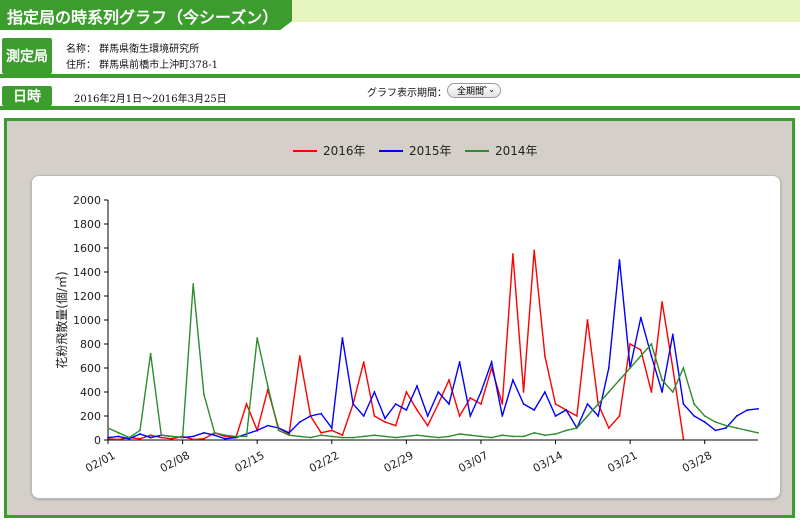 The width and height of the screenshot is (800, 523). Describe the element at coordinates (150, 99) in the screenshot. I see `period-value: 2016年2月1日〜2016年3月25日` at that location.